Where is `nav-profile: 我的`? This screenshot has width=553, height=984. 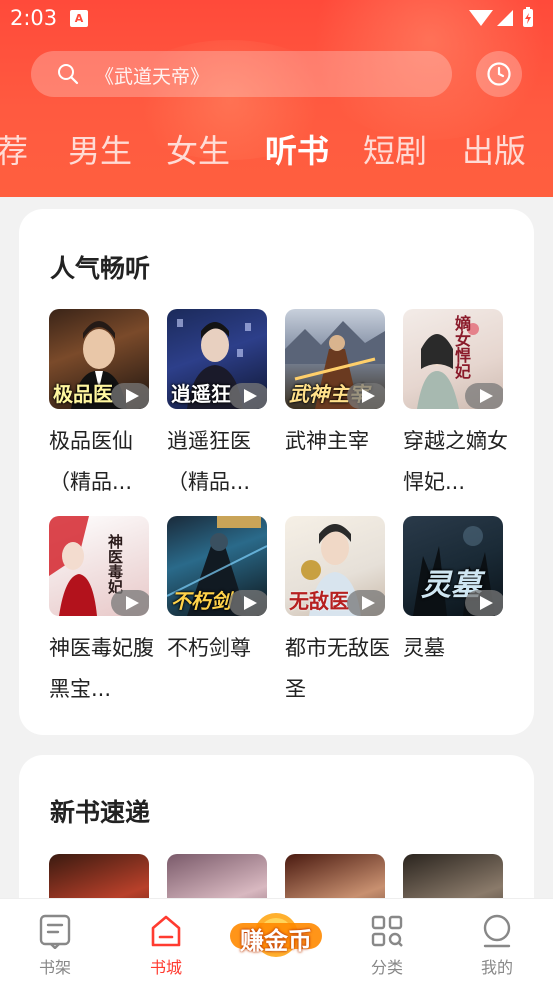 nav-profile: 我的 is located at coordinates (497, 941).